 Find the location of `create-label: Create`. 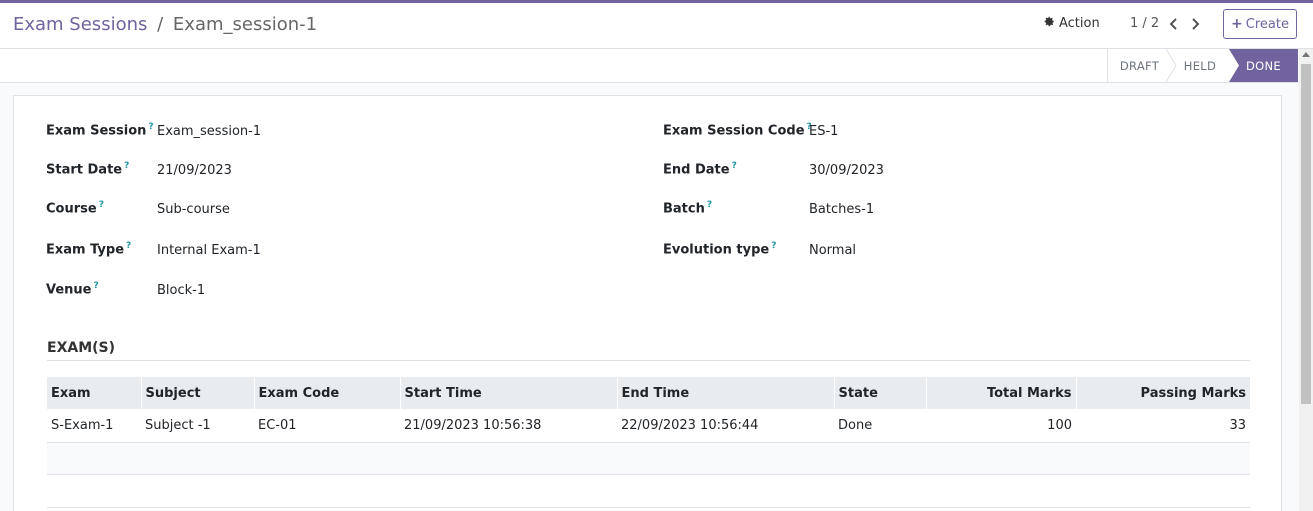

create-label: Create is located at coordinates (1267, 24).